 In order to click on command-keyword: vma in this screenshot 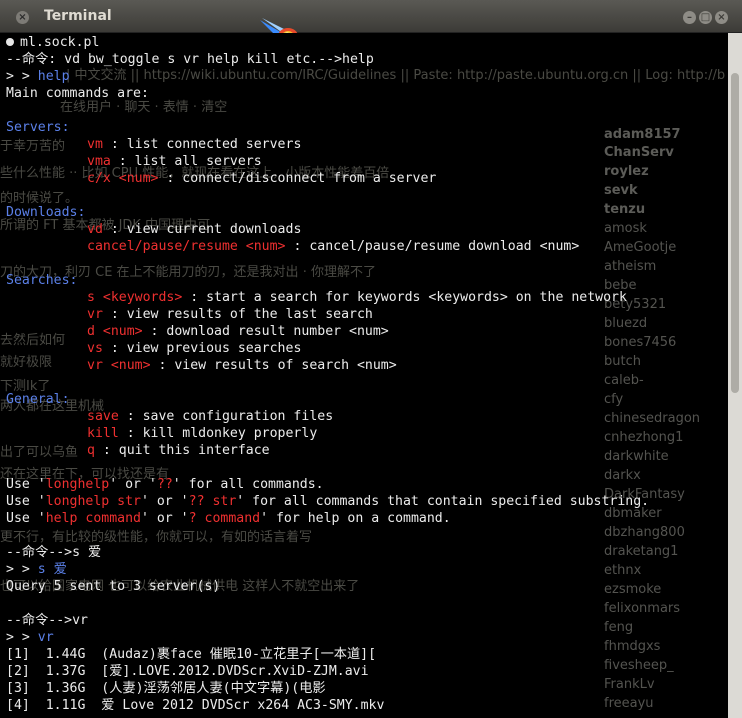, I will do `click(99, 161)`.